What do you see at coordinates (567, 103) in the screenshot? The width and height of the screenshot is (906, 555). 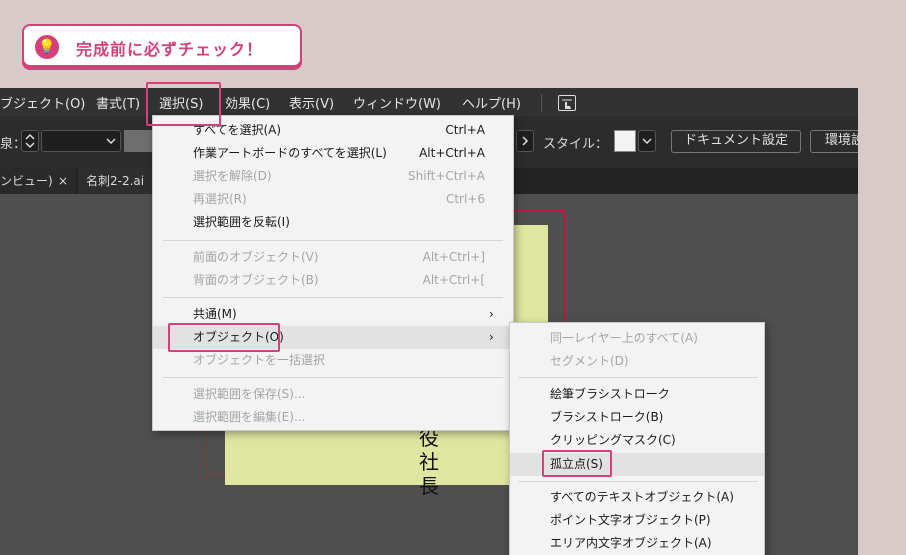 I see `hand-cursor-icon` at bounding box center [567, 103].